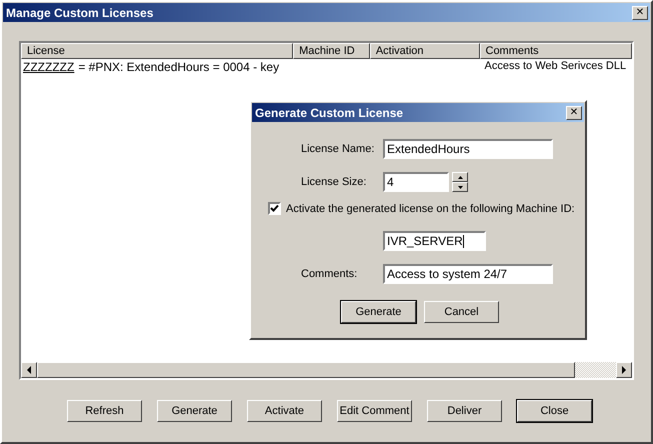 This screenshot has width=653, height=444. I want to click on dialog-button: Deliver, so click(464, 411).